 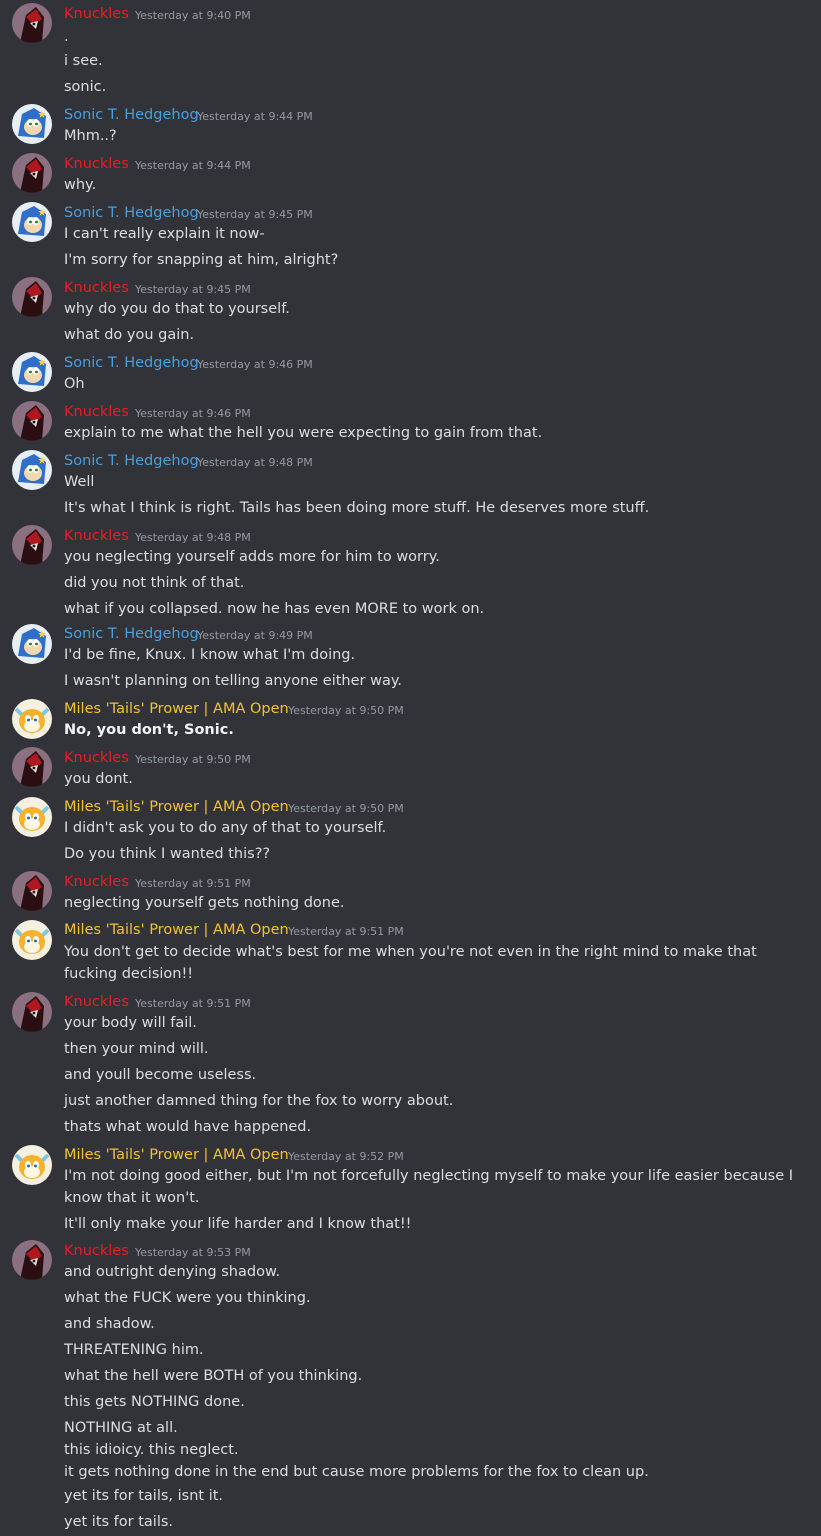 What do you see at coordinates (80, 185) in the screenshot?
I see `message-line: why.` at bounding box center [80, 185].